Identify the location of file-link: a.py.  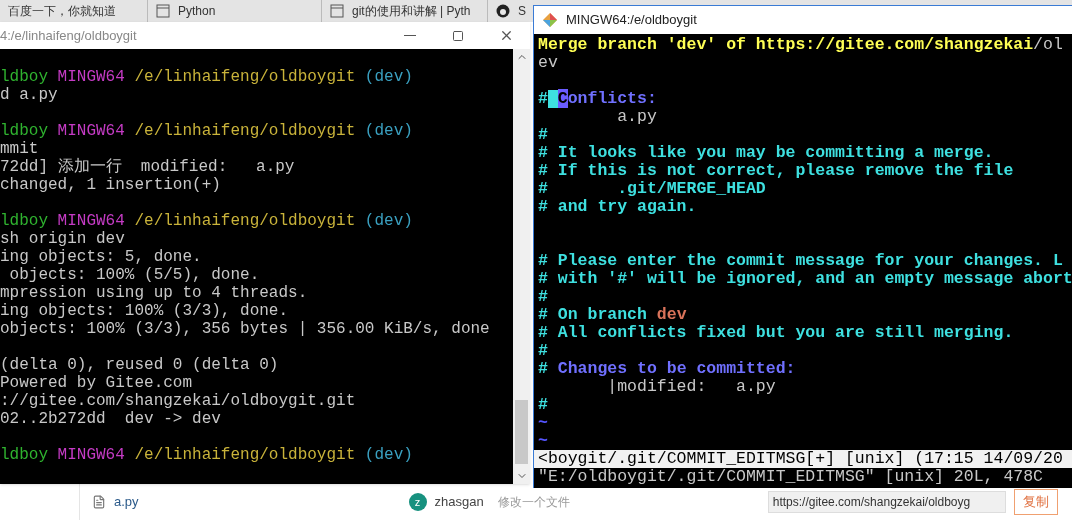
(115, 502).